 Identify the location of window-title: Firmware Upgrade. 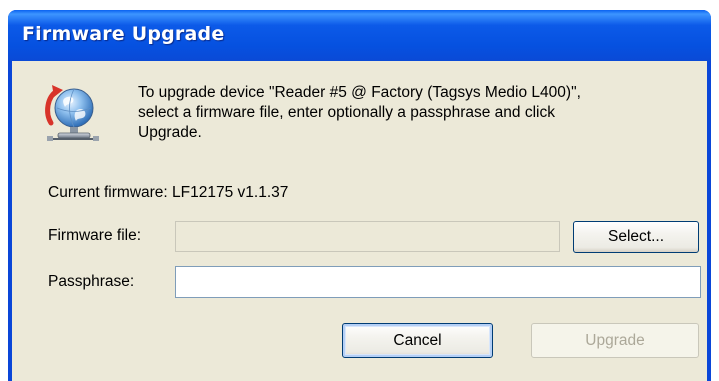
(123, 34).